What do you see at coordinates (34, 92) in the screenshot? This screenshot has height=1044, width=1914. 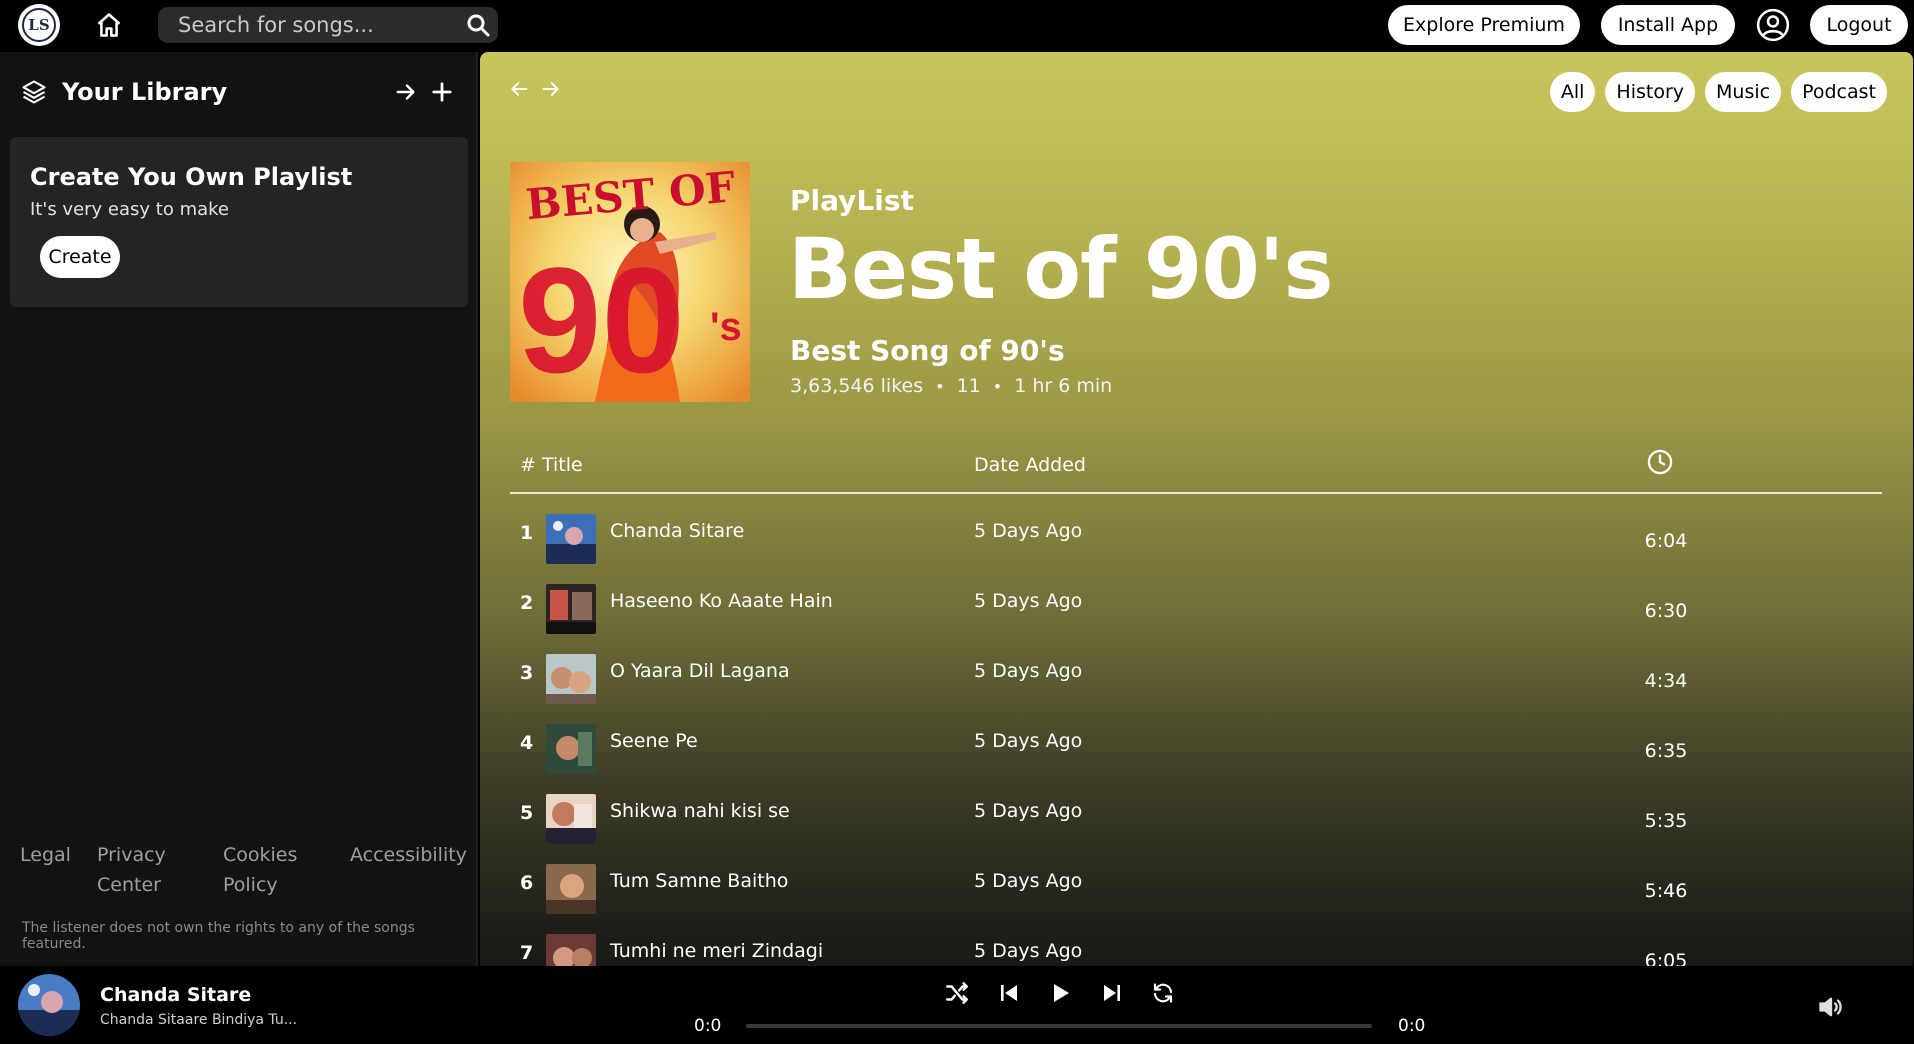 I see `library-stack-icon` at bounding box center [34, 92].